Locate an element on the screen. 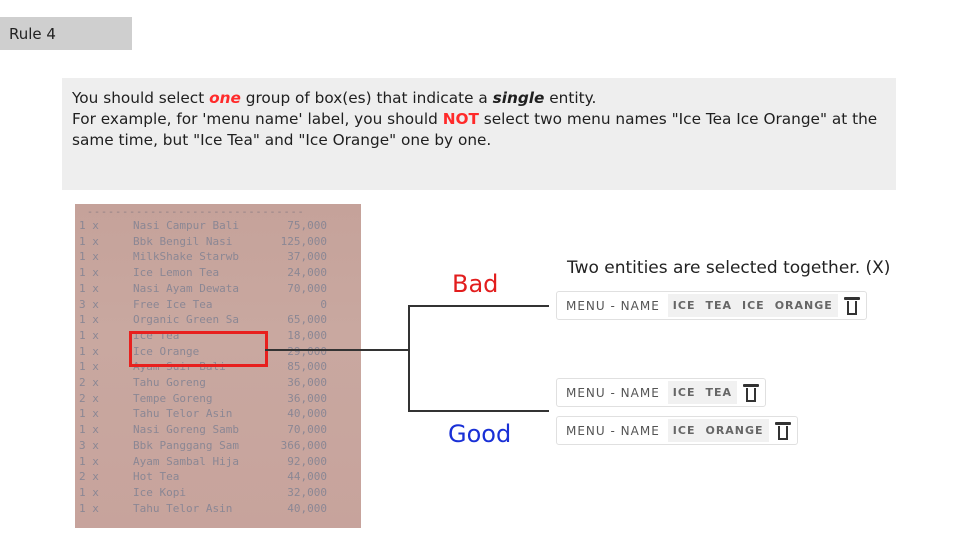  receipt-line: 1 x Bbk Bengil Nasi 125,000 is located at coordinates (218, 242).